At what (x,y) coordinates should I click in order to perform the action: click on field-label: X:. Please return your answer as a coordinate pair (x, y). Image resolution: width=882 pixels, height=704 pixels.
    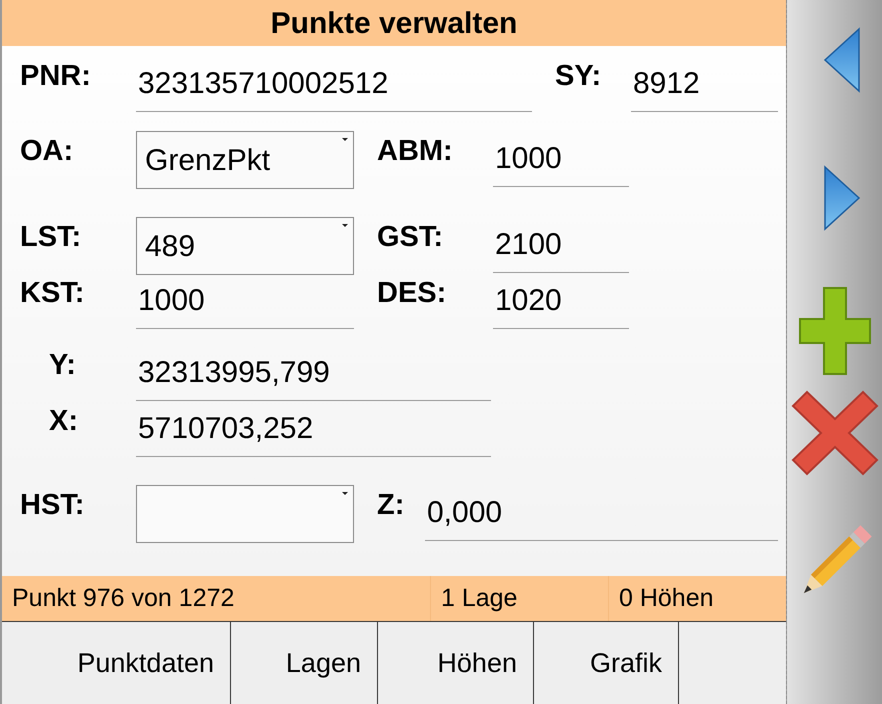
    Looking at the image, I should click on (63, 421).